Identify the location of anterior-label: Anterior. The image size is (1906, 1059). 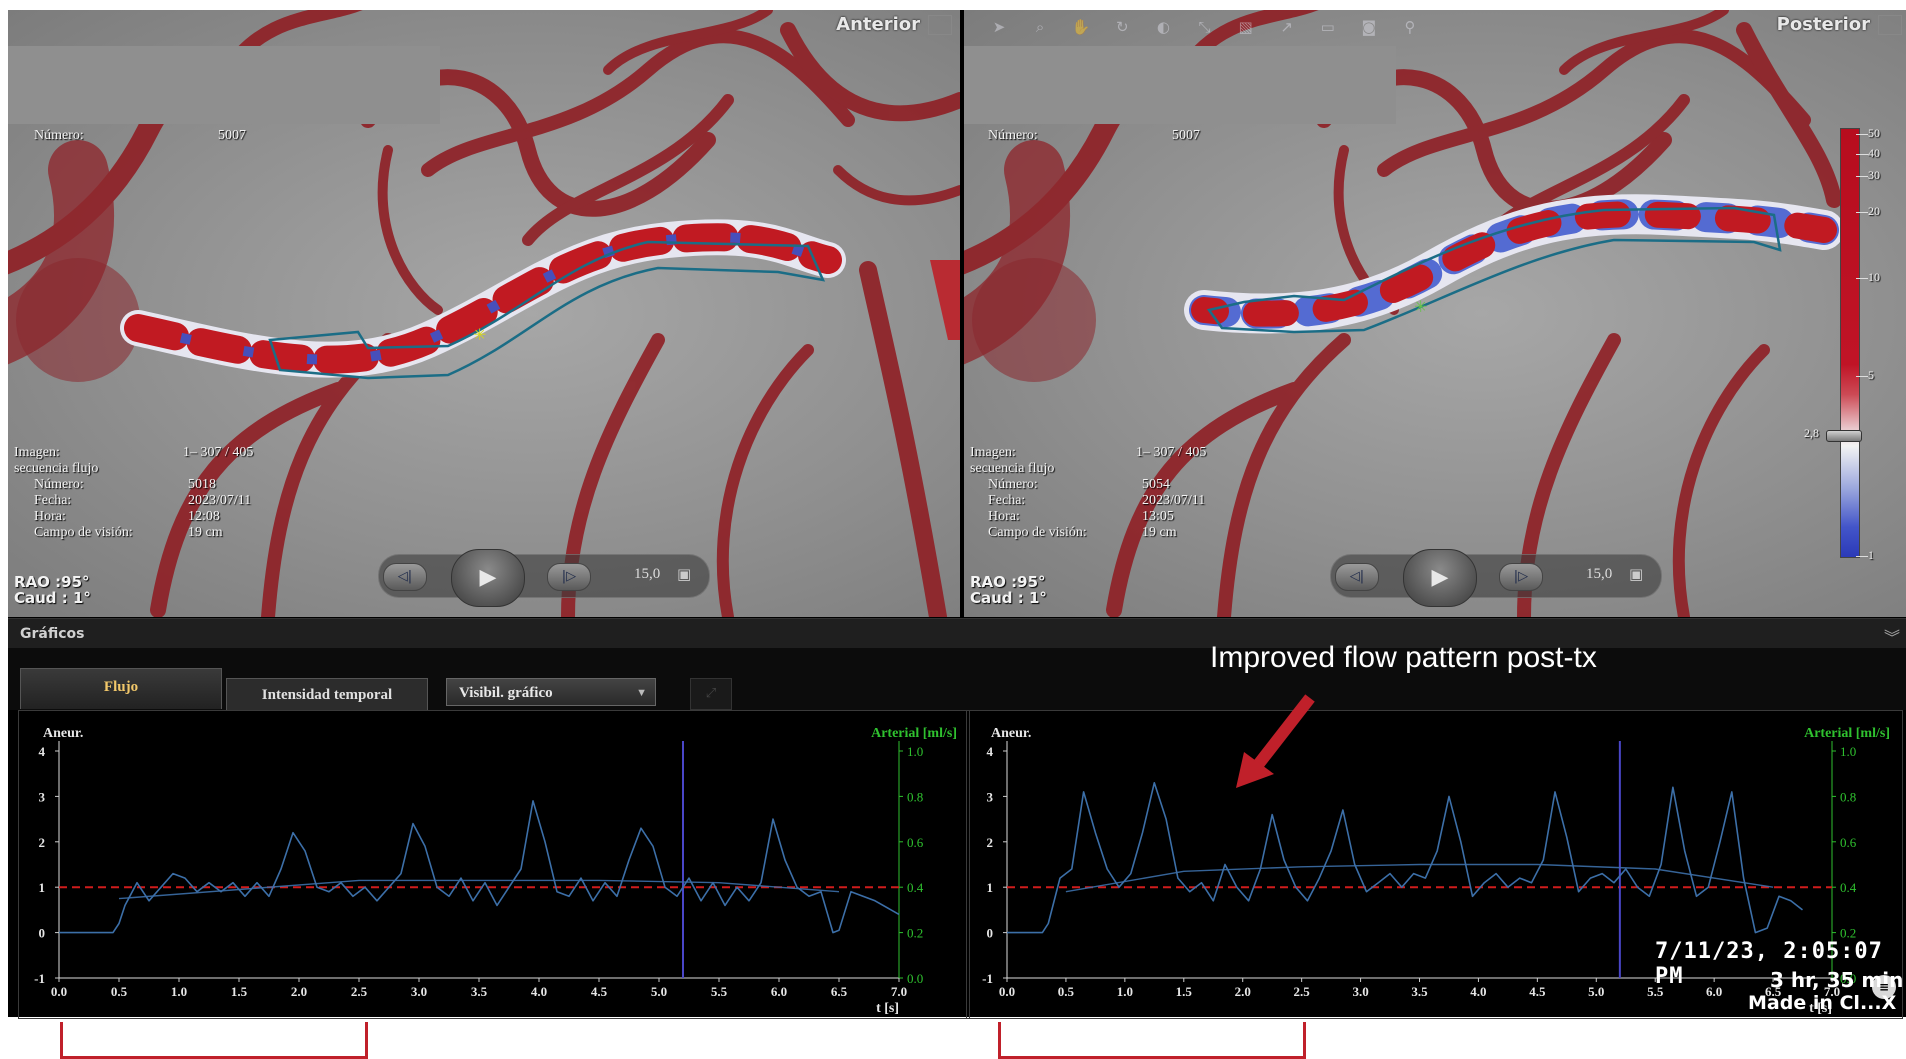
(878, 24).